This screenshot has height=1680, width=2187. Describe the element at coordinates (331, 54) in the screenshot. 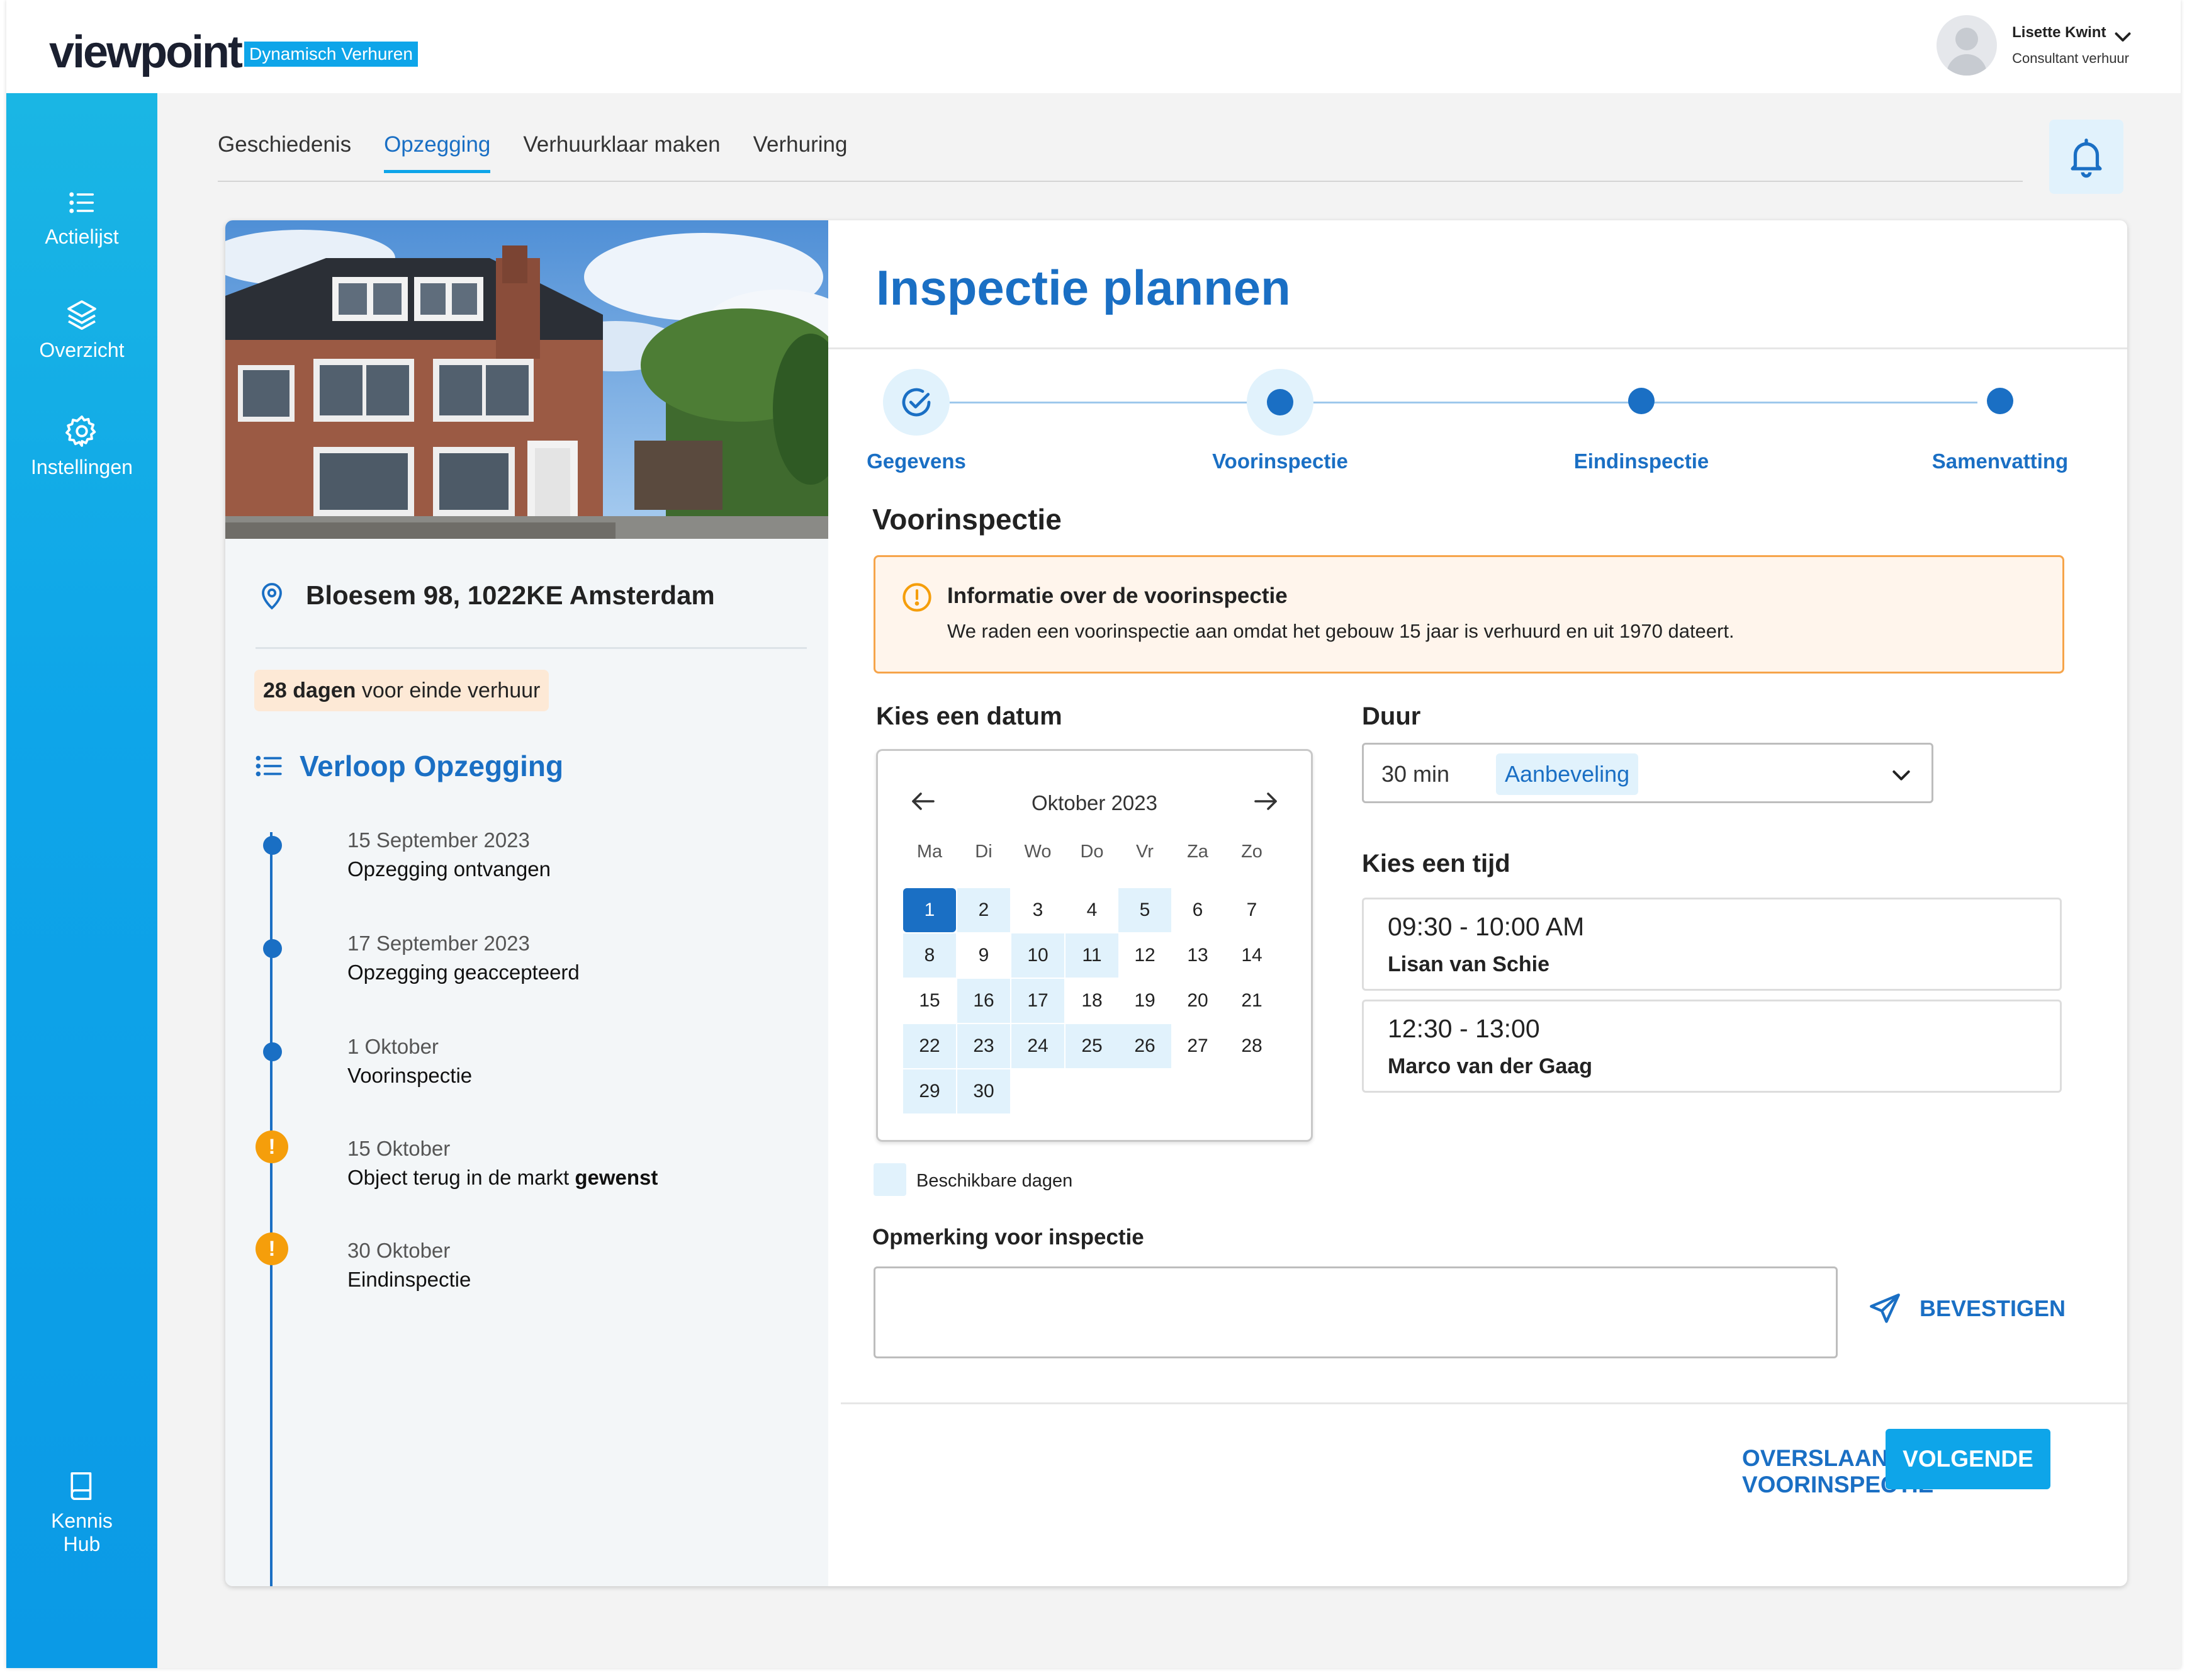

I see `product-badge: Dynamisch Verhuren` at that location.